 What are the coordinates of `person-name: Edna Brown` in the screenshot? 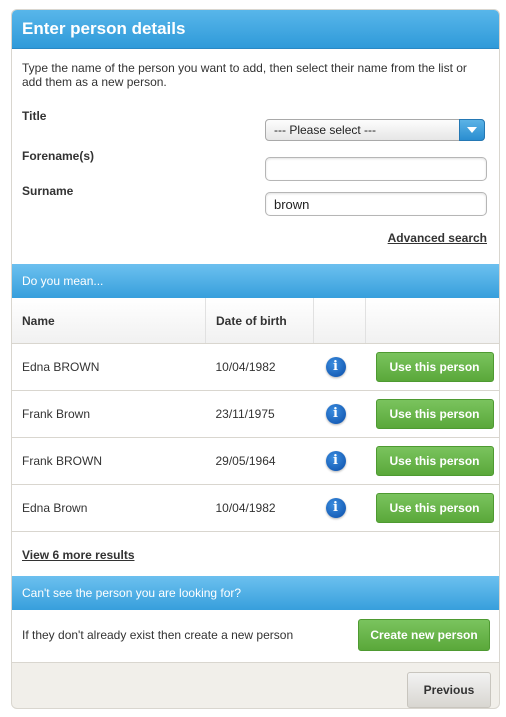 It's located at (109, 508).